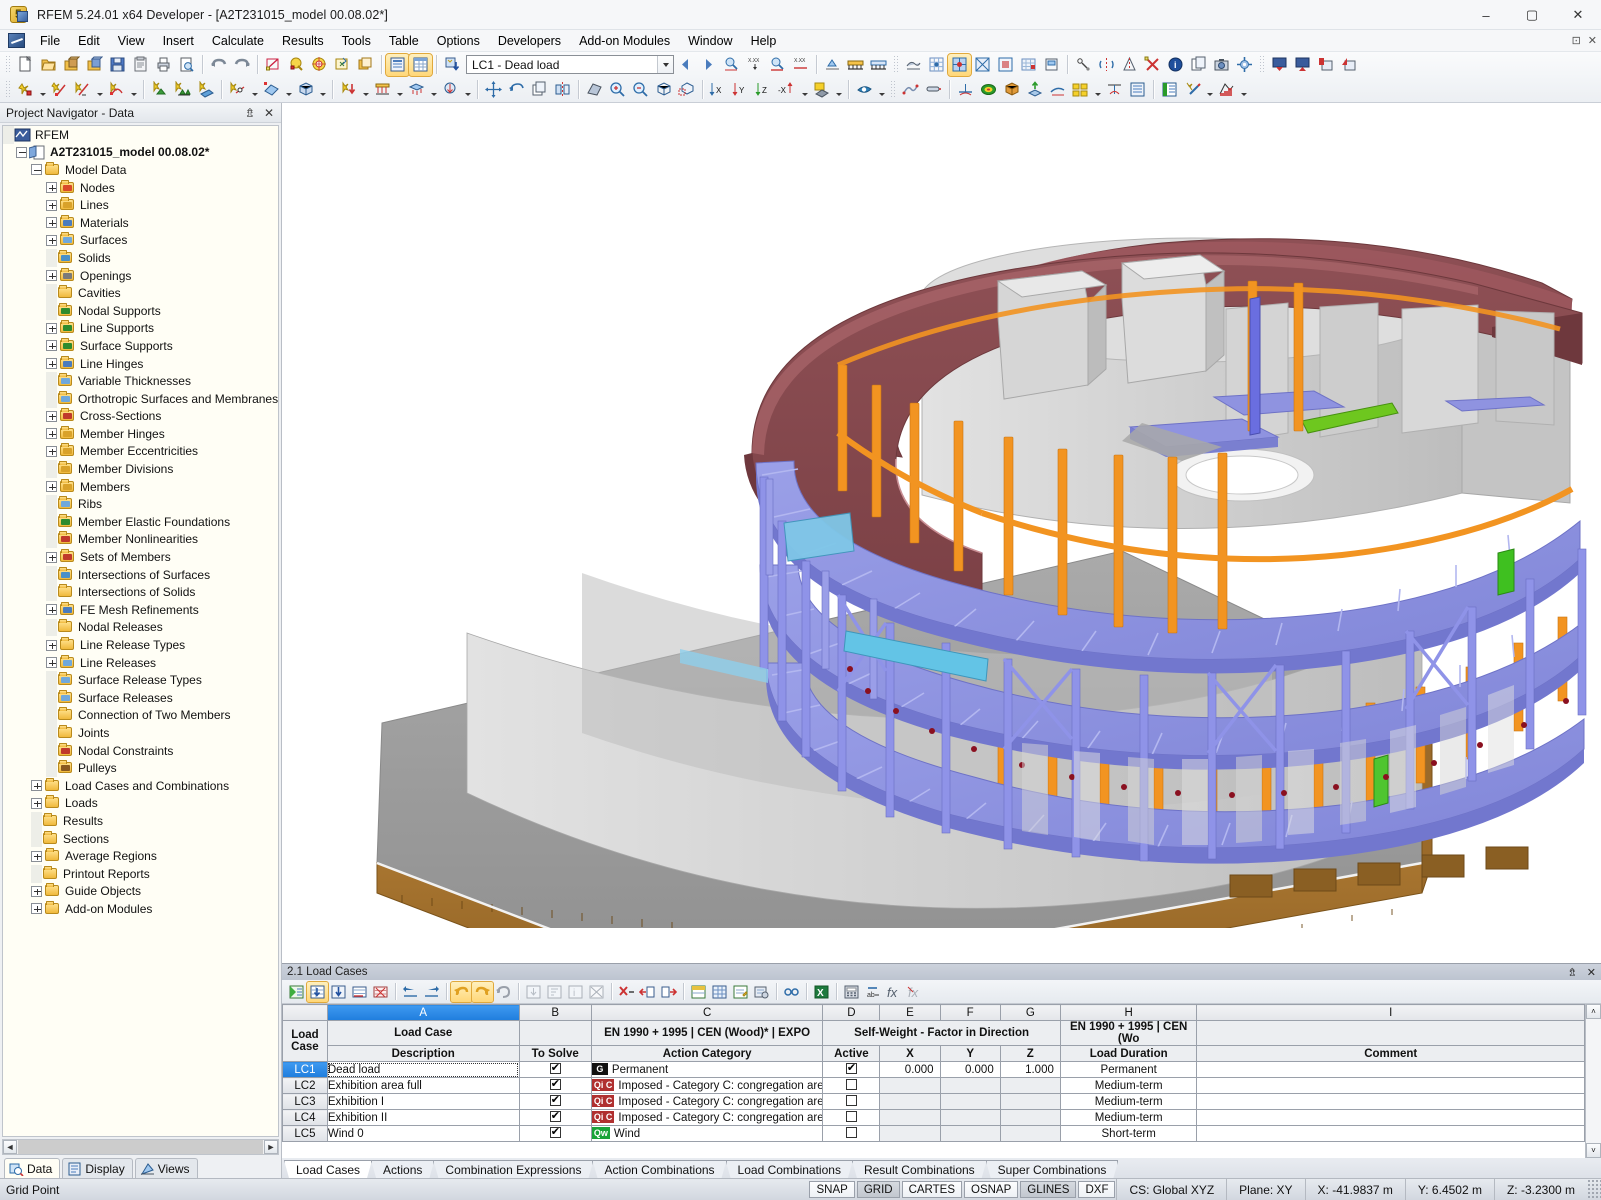 The width and height of the screenshot is (1601, 1200). Describe the element at coordinates (97, 1168) in the screenshot. I see `navigator-tab-display: Display` at that location.